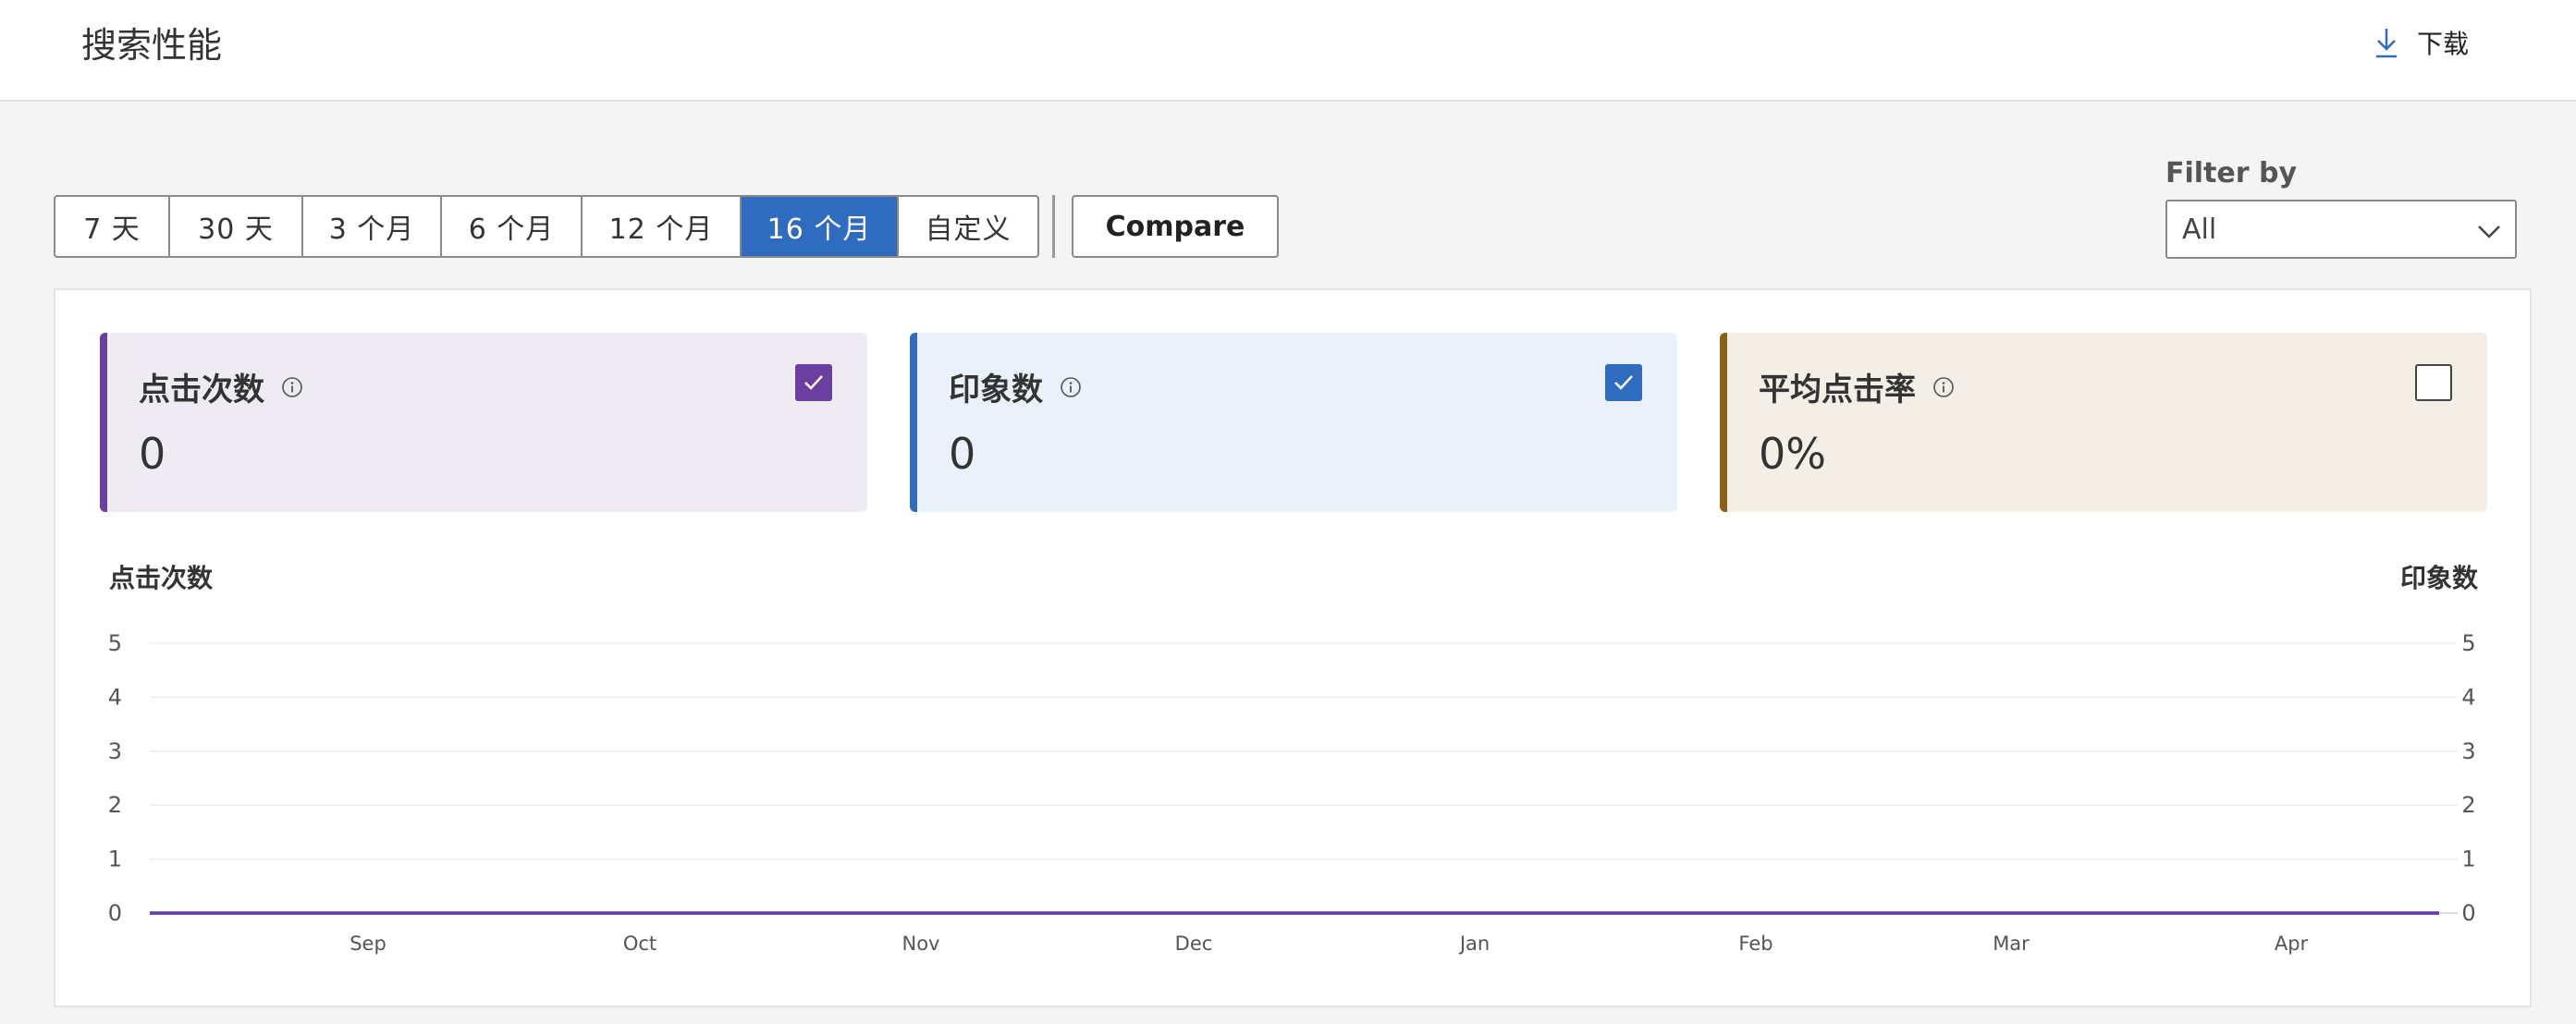 Image resolution: width=2576 pixels, height=1024 pixels. Describe the element at coordinates (2386, 43) in the screenshot. I see `download-icon` at that location.